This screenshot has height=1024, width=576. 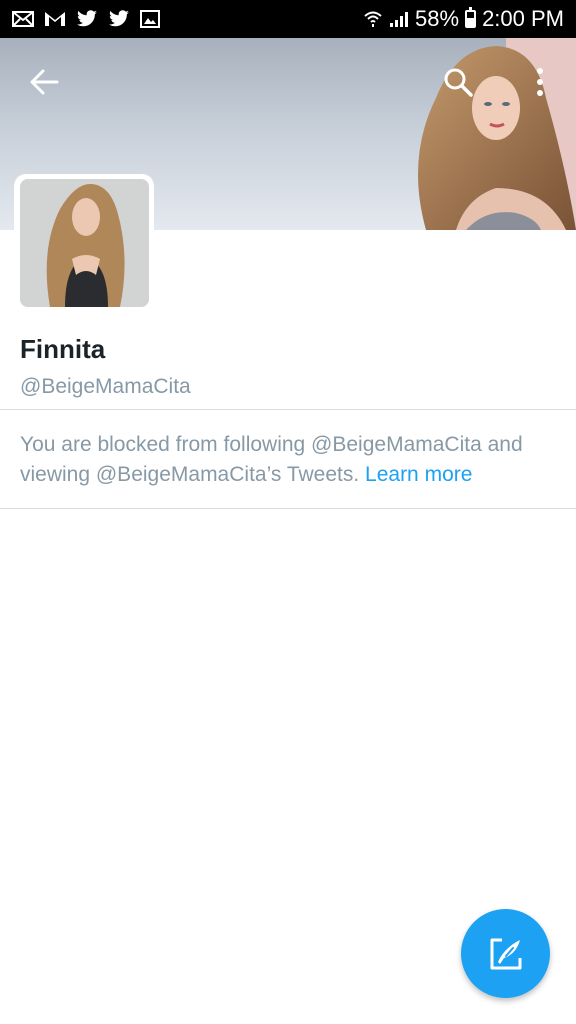 I want to click on battery-icon, so click(x=471, y=17).